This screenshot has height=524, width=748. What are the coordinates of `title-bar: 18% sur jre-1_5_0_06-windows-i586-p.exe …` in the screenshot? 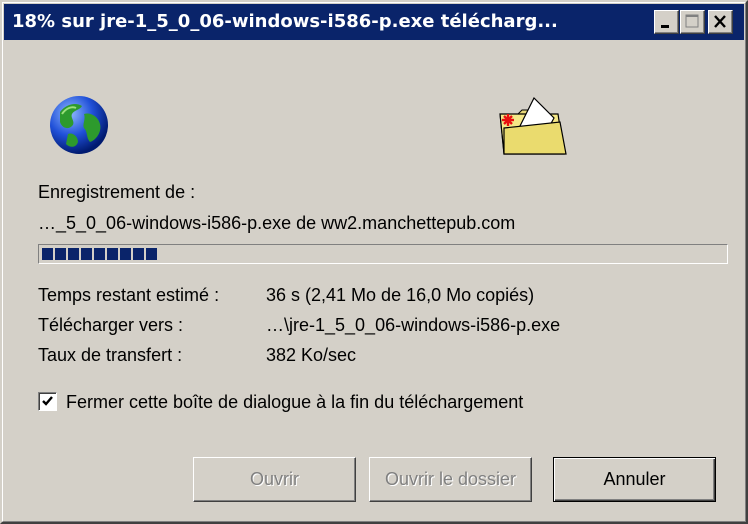 It's located at (374, 22).